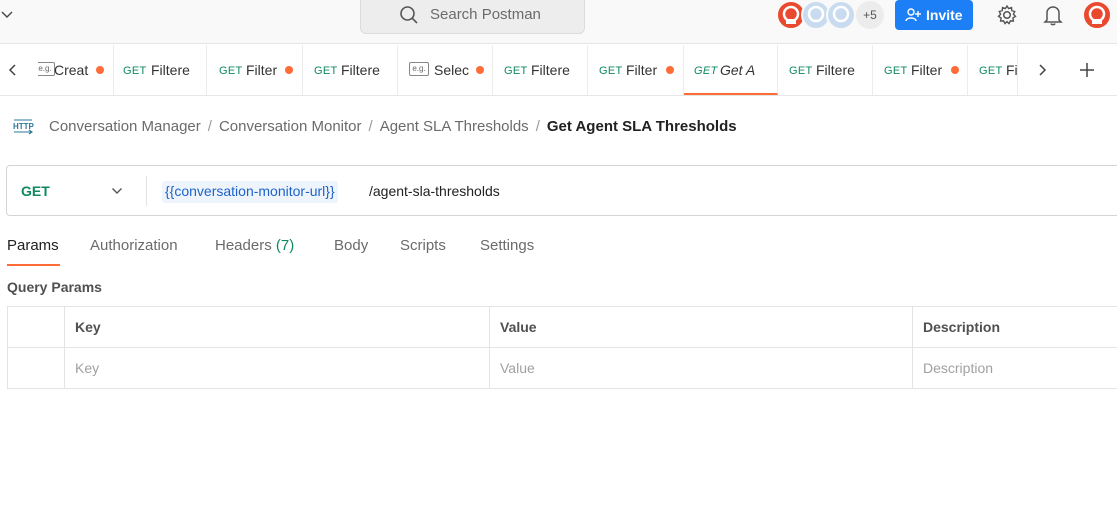 Image resolution: width=1117 pixels, height=523 pixels. Describe the element at coordinates (409, 15) in the screenshot. I see `search-icon` at that location.